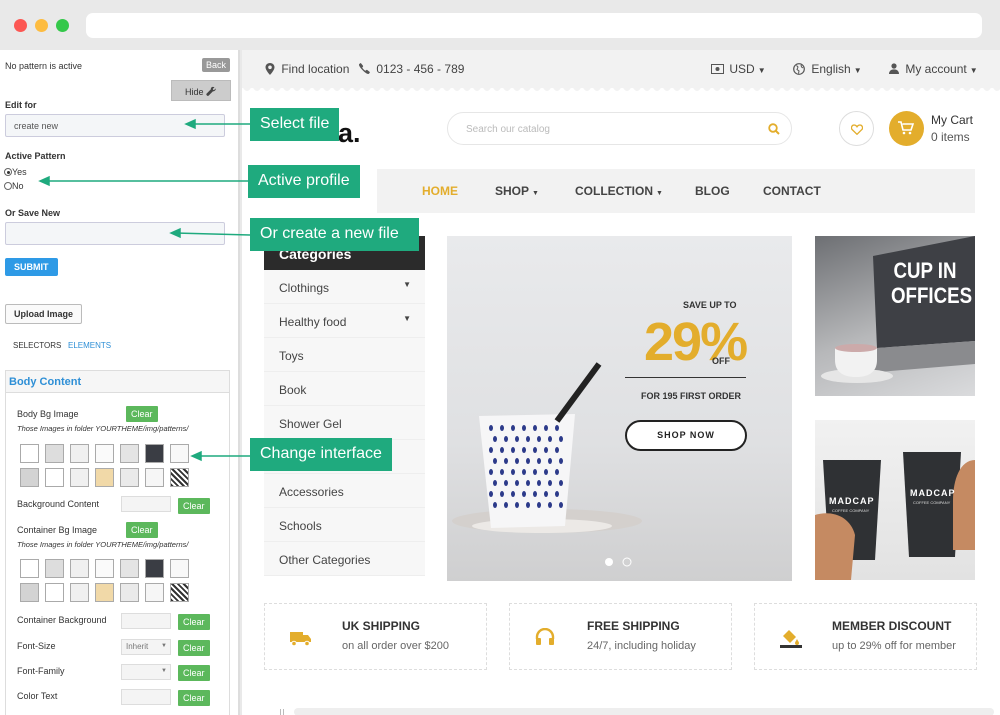 This screenshot has width=1000, height=715. What do you see at coordinates (115, 233) in the screenshot?
I see `save-new-input` at bounding box center [115, 233].